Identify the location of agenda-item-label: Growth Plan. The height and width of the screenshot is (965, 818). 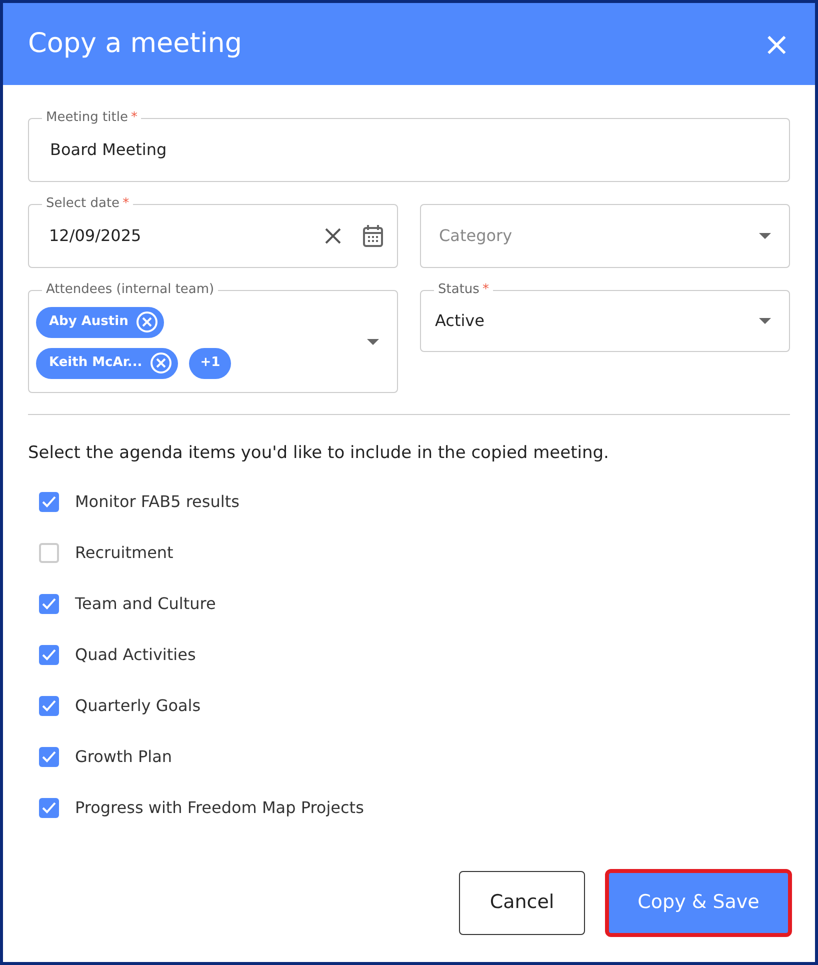
(123, 757).